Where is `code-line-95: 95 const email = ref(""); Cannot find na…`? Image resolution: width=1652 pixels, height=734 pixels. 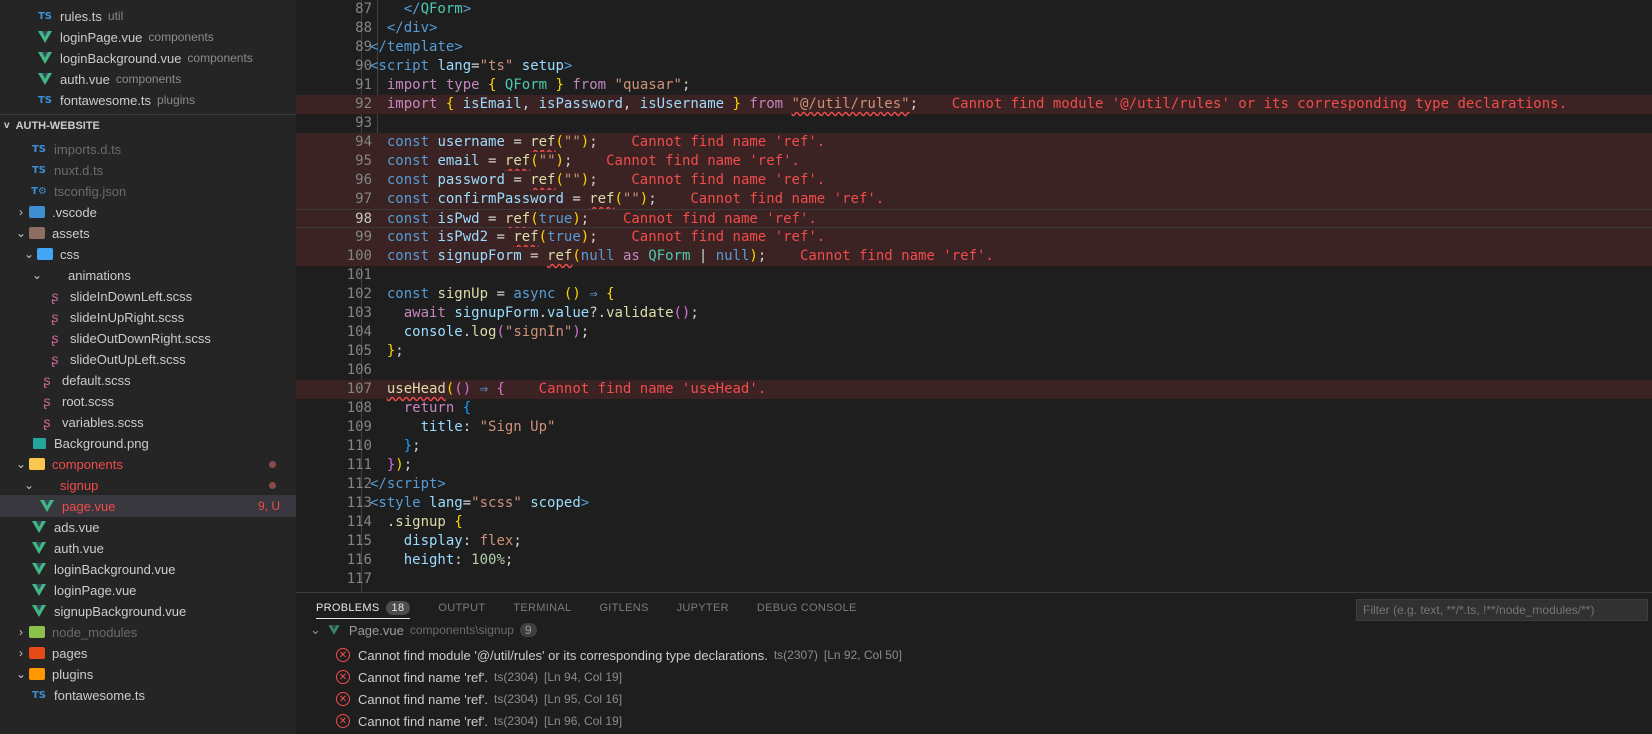 code-line-95: 95 const email = ref(""); Cannot find na… is located at coordinates (974, 161).